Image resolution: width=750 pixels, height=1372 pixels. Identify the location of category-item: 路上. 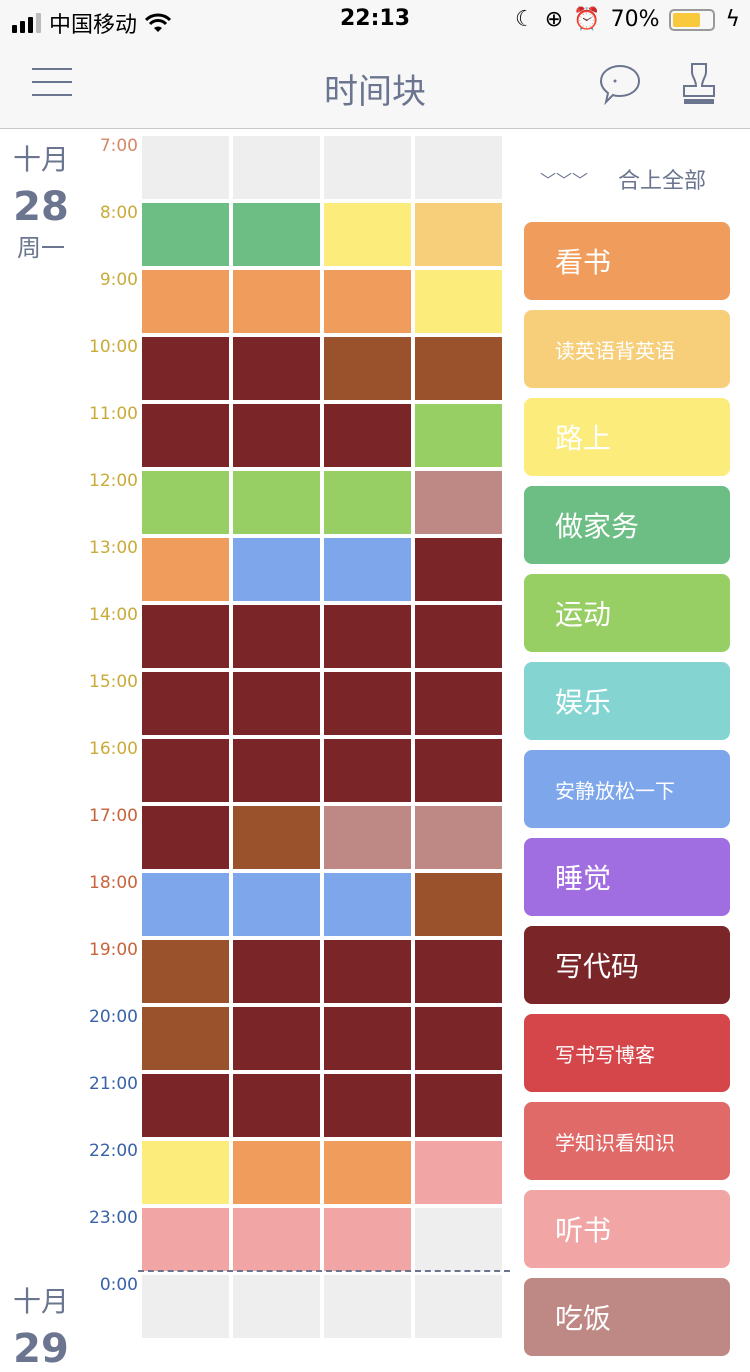
(627, 437).